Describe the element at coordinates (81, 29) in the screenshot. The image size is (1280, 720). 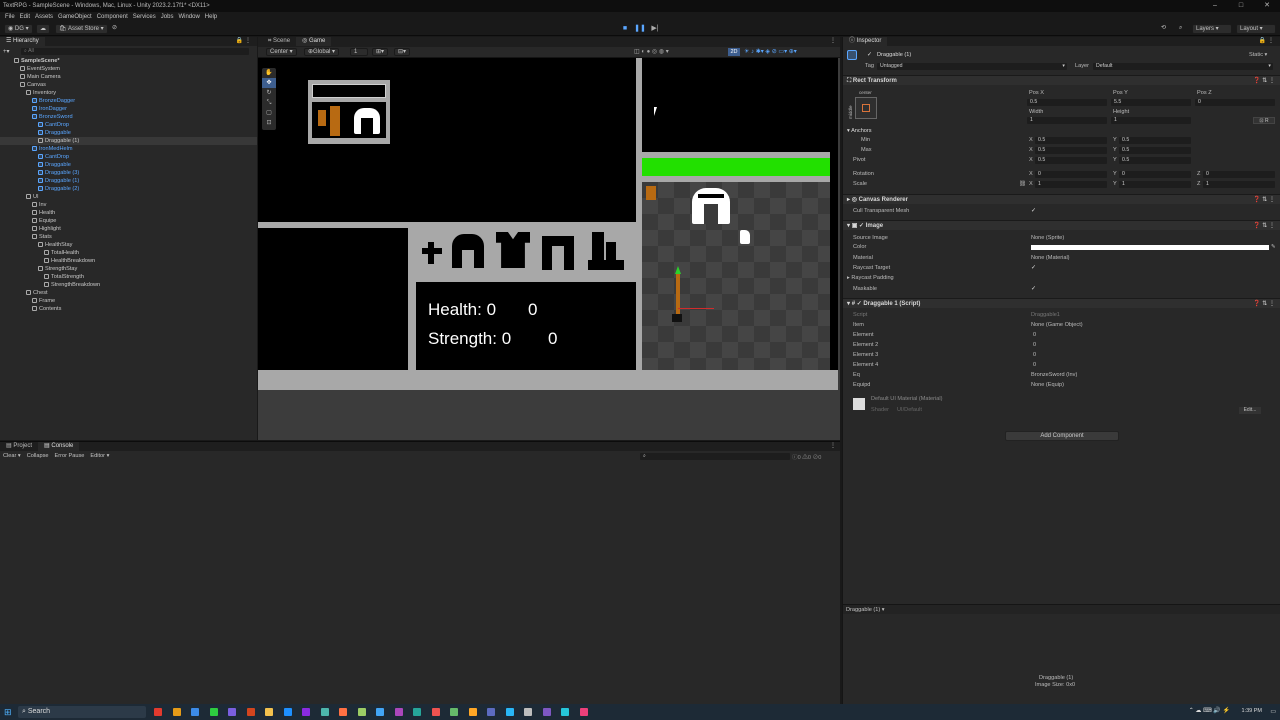
I see `asset-store-button: 🛍 Asset Store ▾` at that location.